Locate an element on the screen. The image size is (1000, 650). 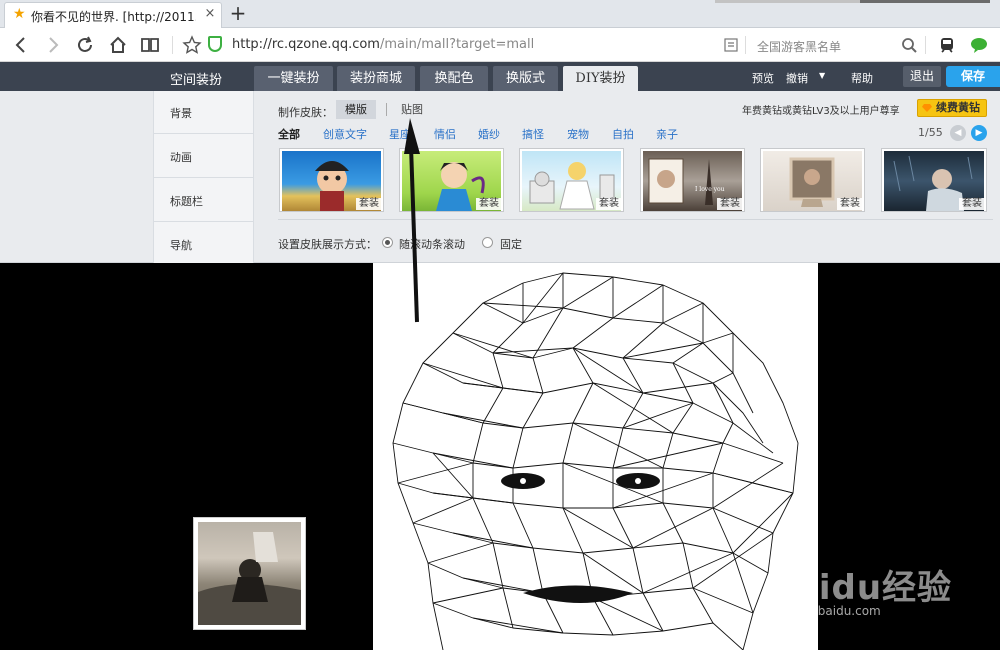
renew-vip-button: 续费黄钻 is located at coordinates (952, 108).